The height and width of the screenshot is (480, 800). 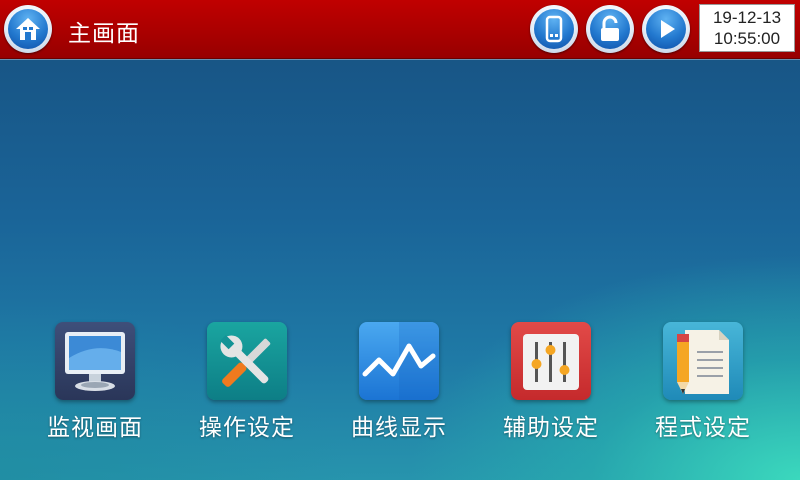 I want to click on monitor-icon, so click(x=95, y=361).